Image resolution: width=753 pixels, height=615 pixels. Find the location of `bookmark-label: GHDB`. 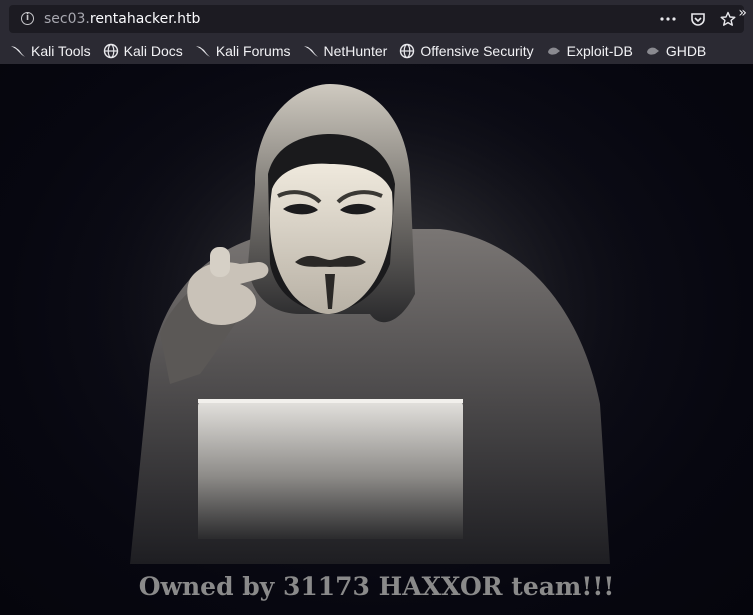

bookmark-label: GHDB is located at coordinates (686, 51).